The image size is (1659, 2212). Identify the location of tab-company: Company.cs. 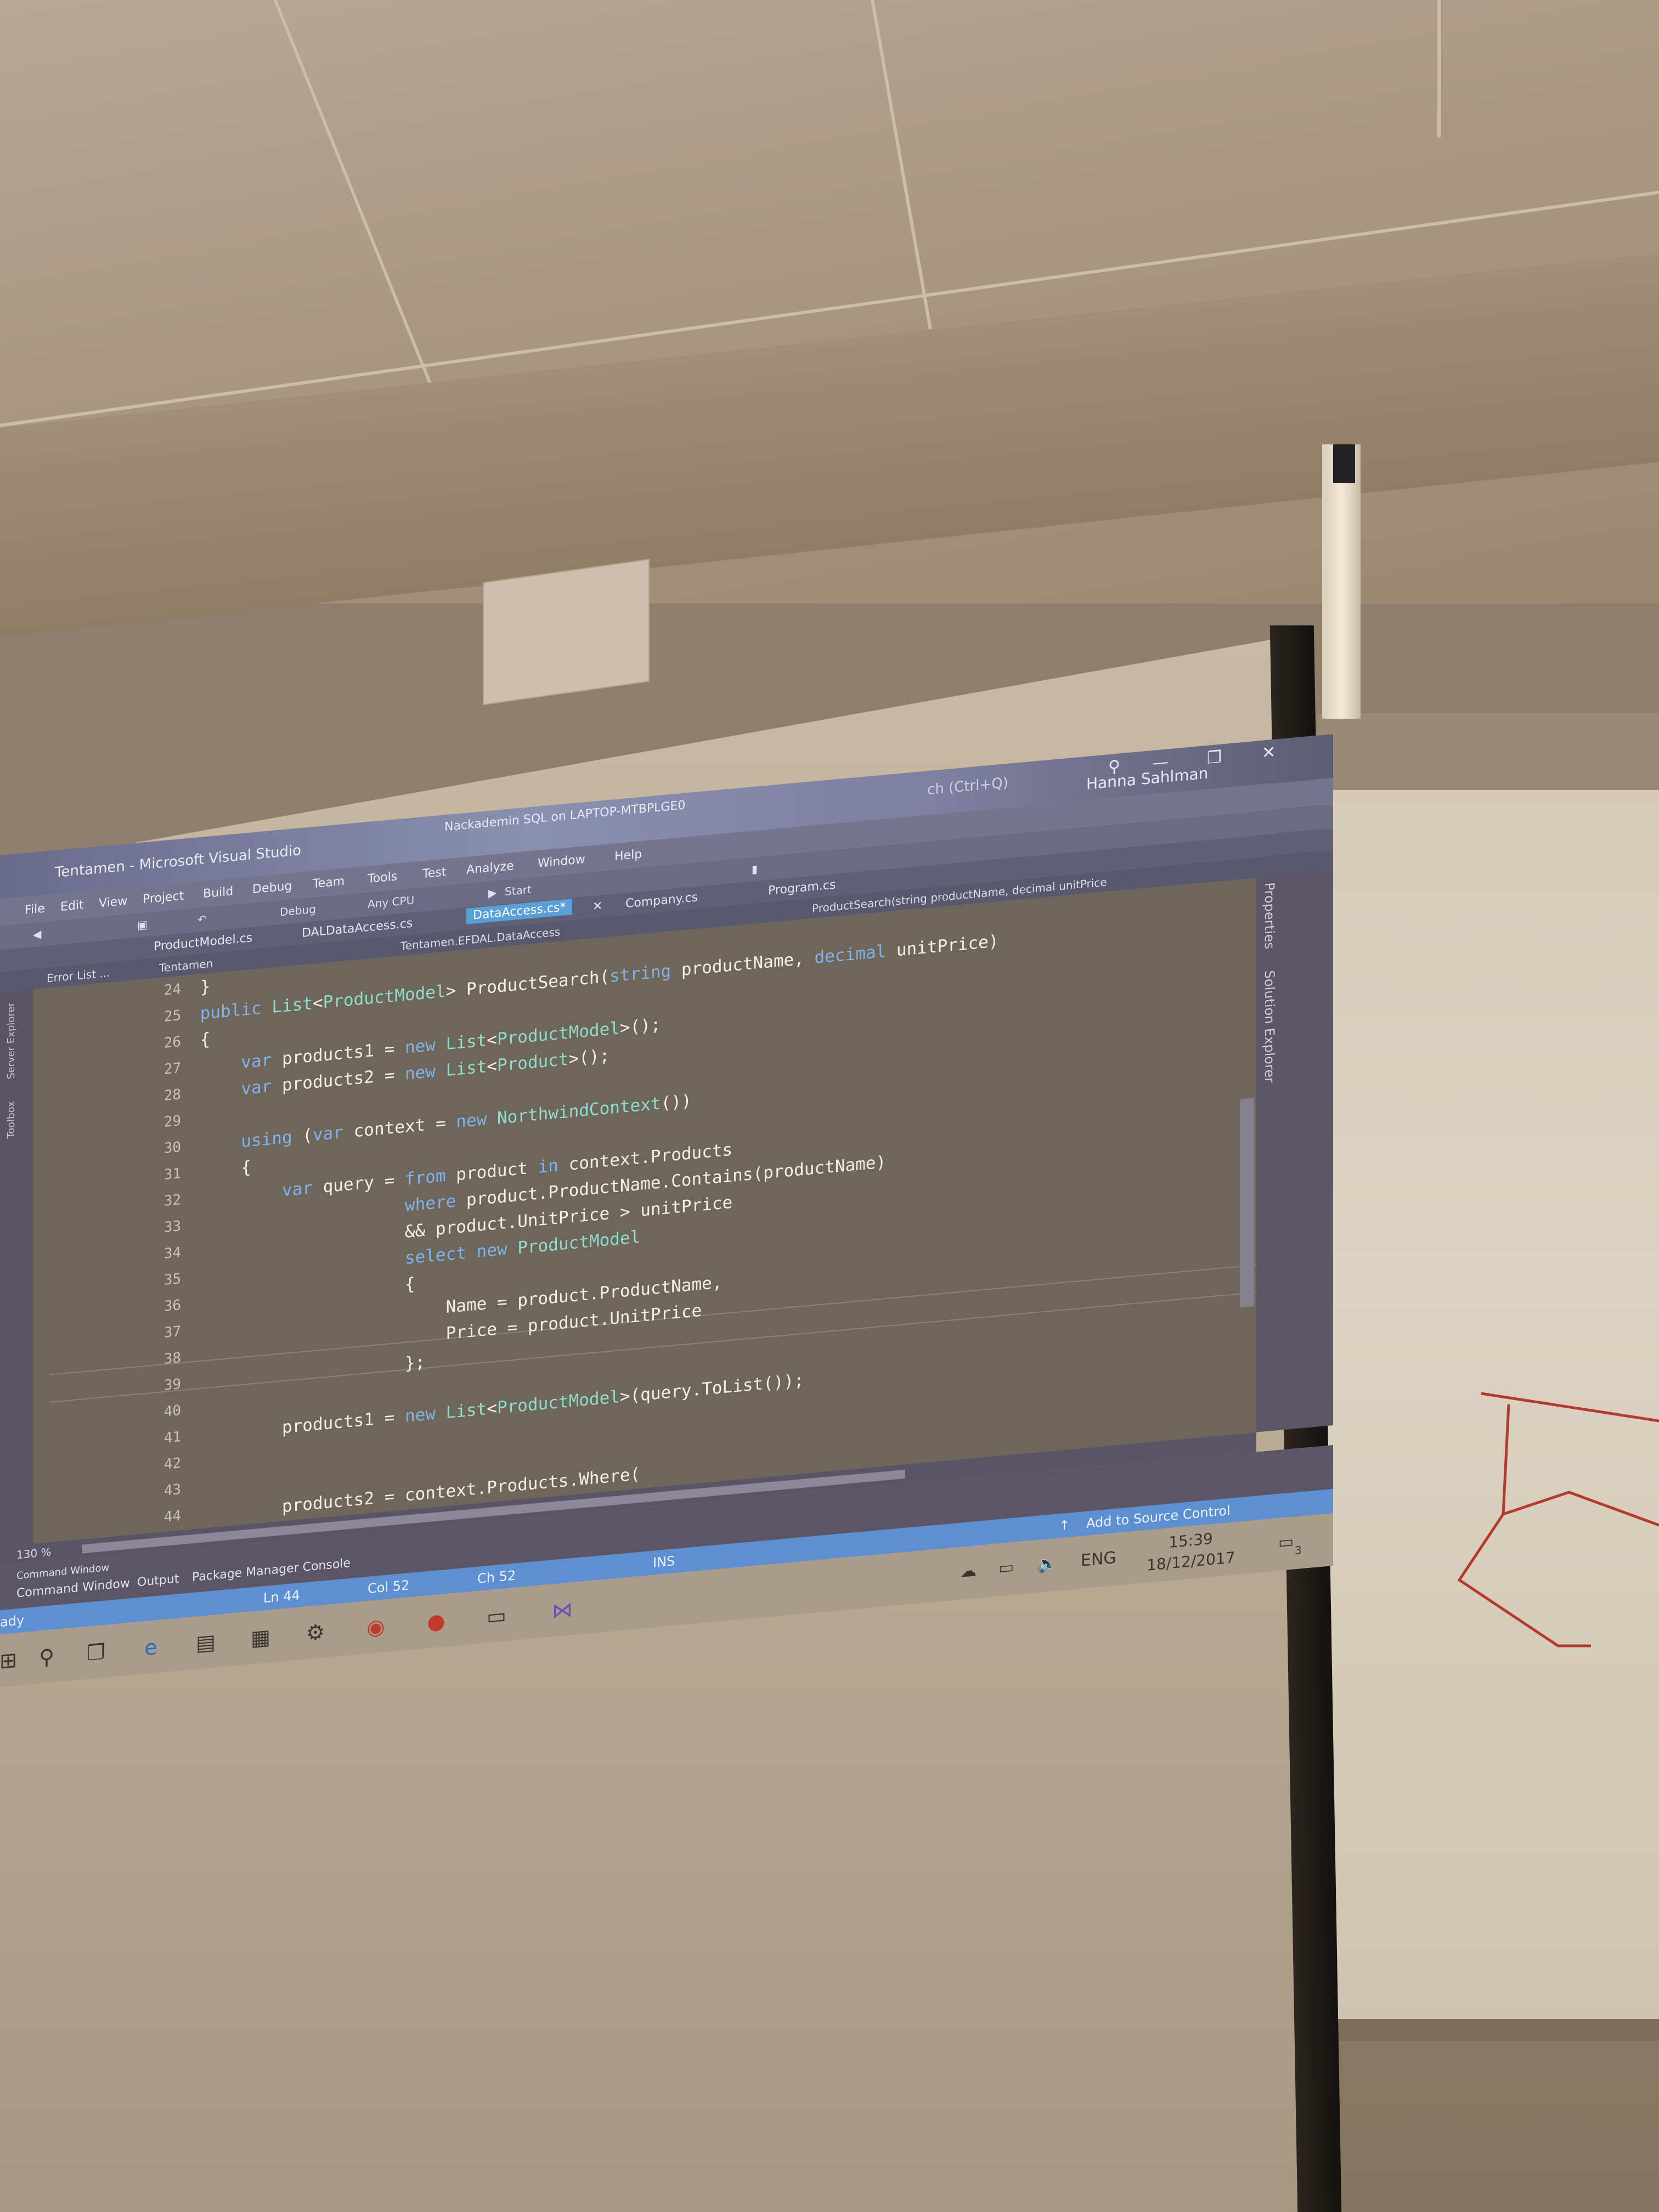
(661, 900).